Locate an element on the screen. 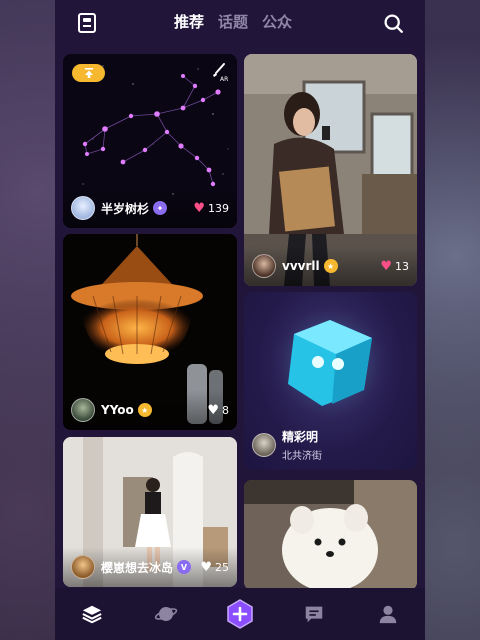  like-counter: ♥ 139 is located at coordinates (211, 208).